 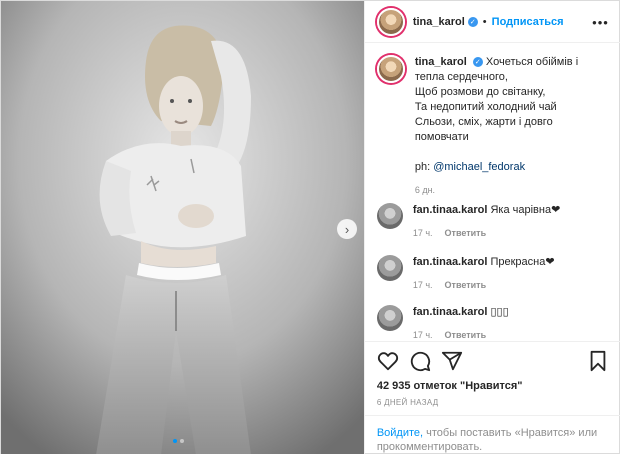 What do you see at coordinates (494, 323) in the screenshot?
I see `comment-item: fan.tinaa.karol ▯▯▯ 17 ч. Ответить` at bounding box center [494, 323].